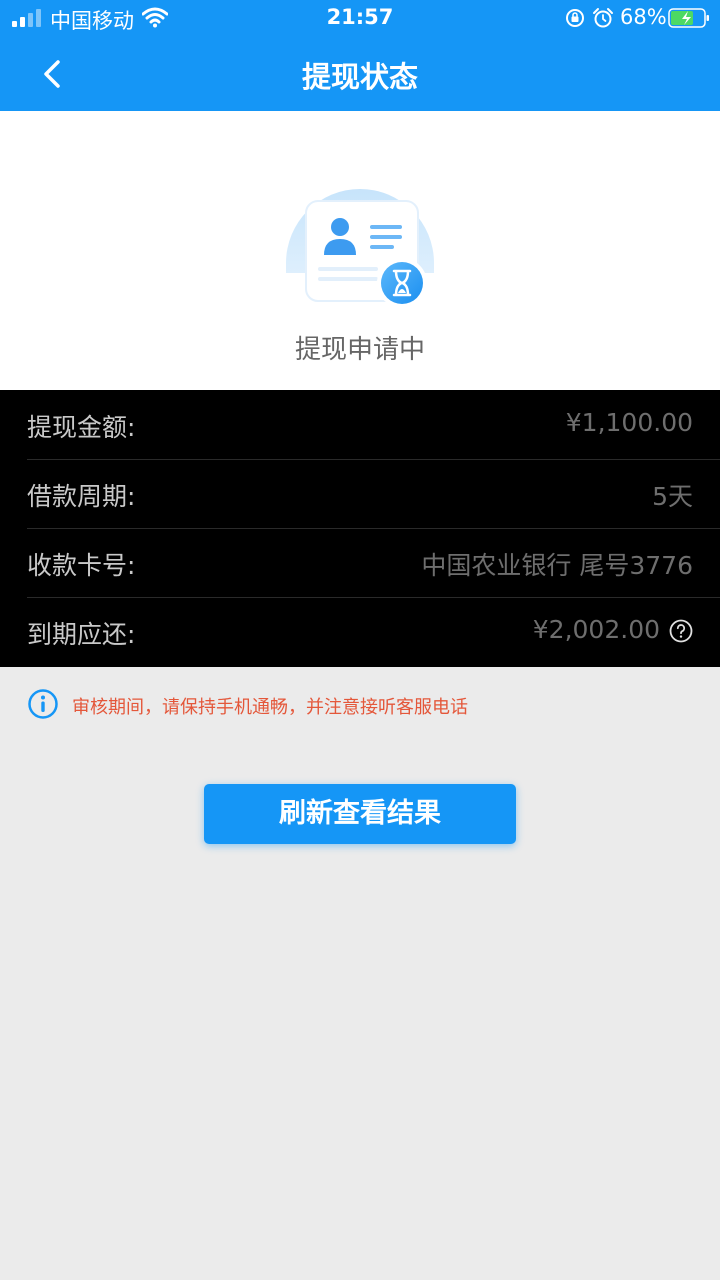 This screenshot has width=720, height=1280. Describe the element at coordinates (672, 496) in the screenshot. I see `detail-value: 5天` at that location.